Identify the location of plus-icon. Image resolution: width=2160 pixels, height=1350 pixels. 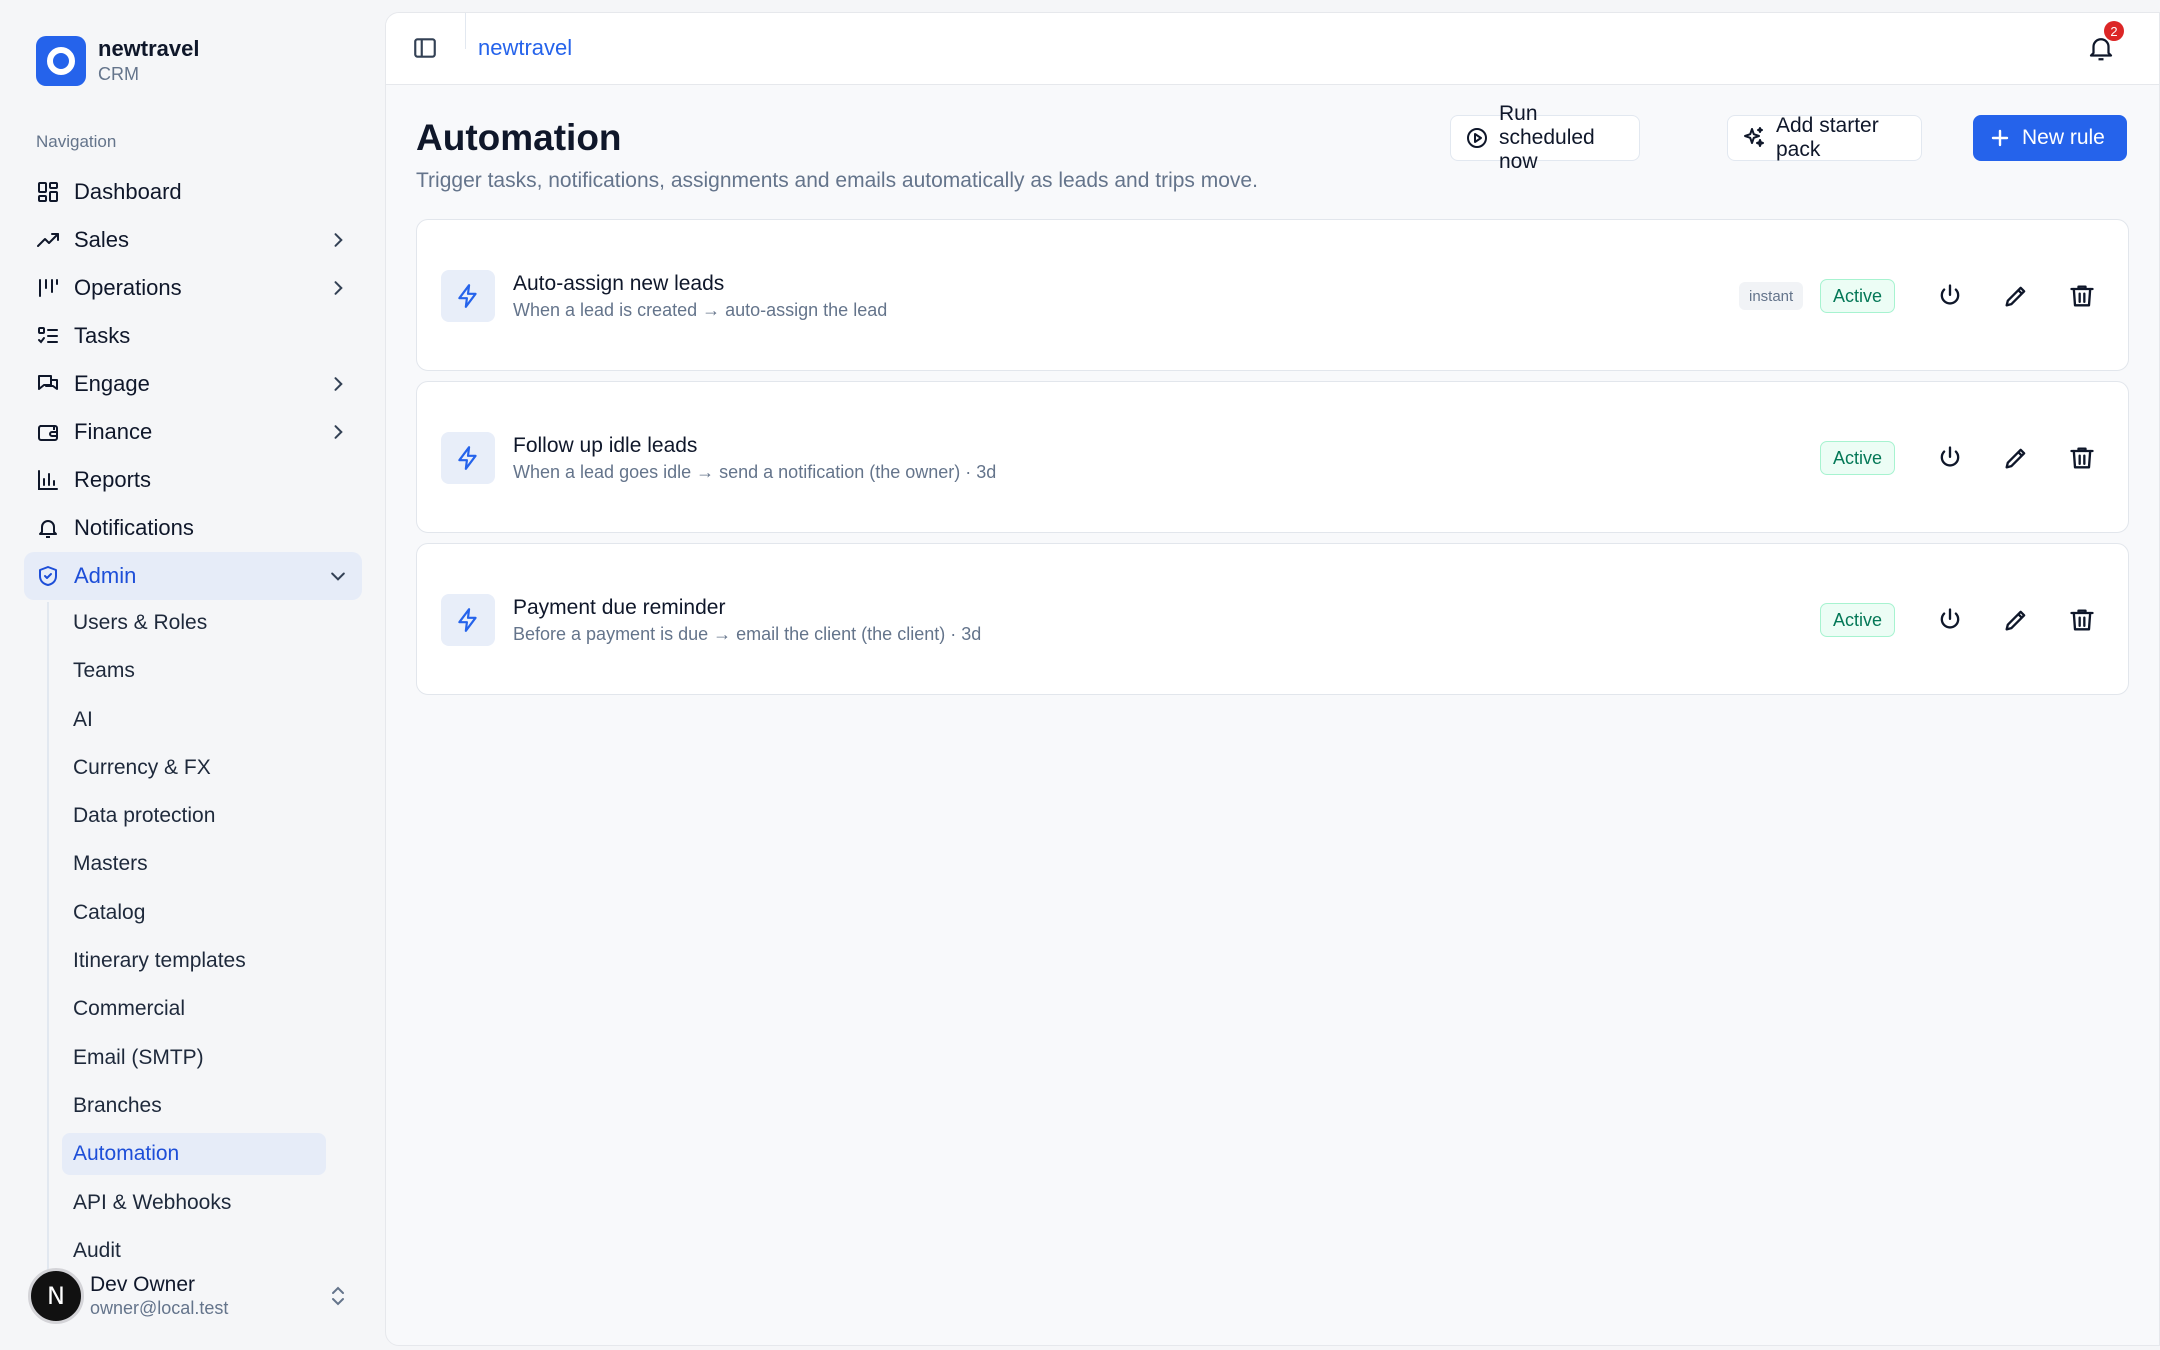
(2000, 138).